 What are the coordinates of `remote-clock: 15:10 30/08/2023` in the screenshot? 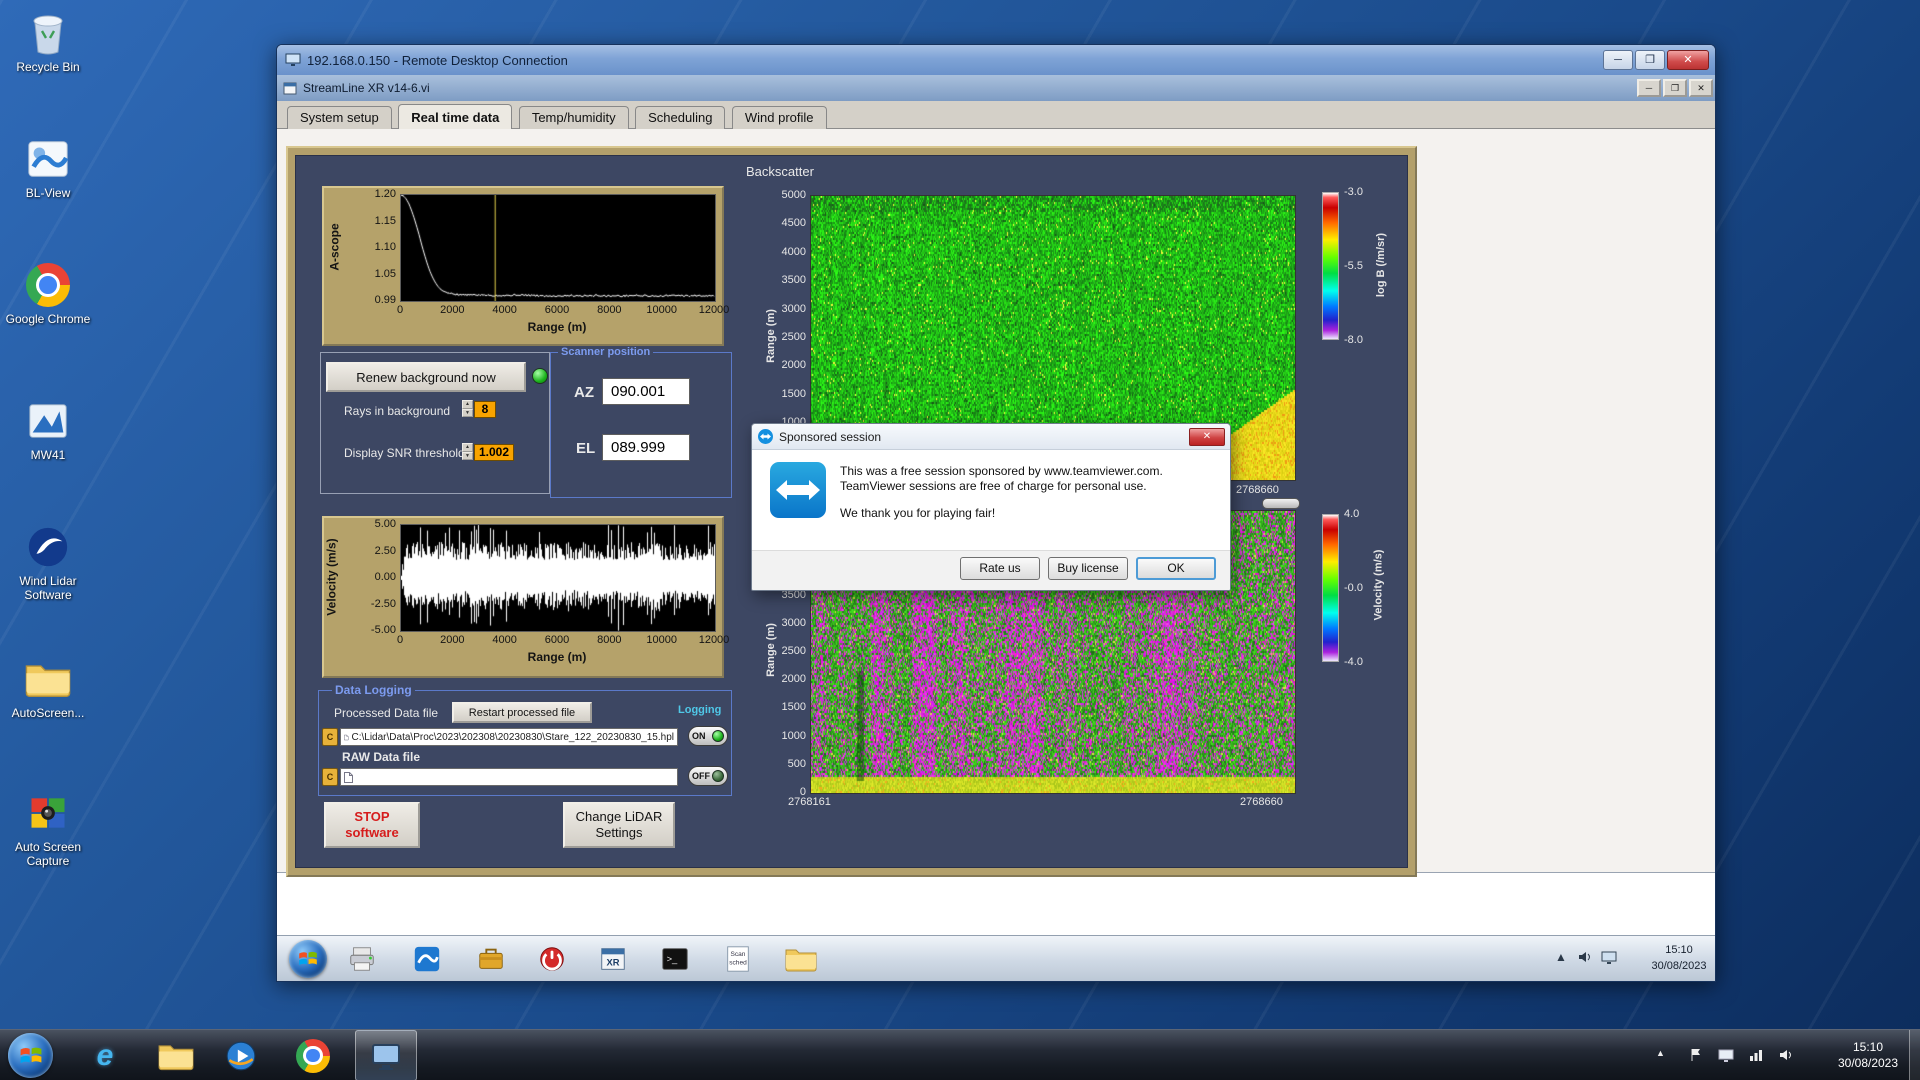 It's located at (1672, 958).